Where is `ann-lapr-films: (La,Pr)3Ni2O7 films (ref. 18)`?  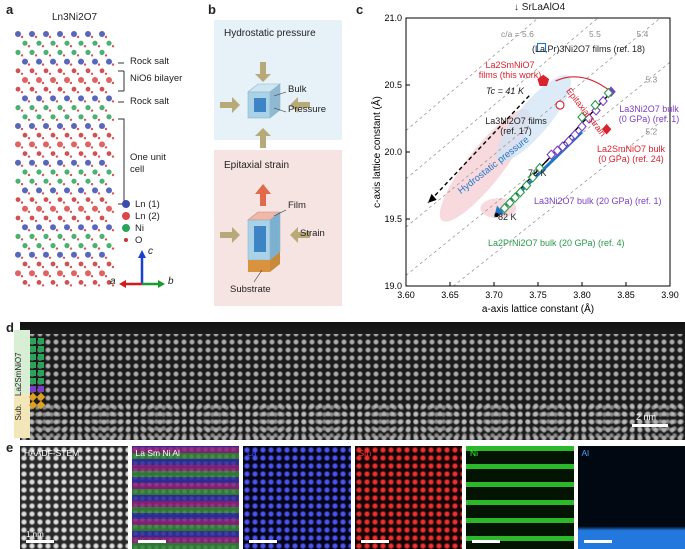
ann-lapr-films: (La,Pr)3Ni2O7 films (ref. 18) is located at coordinates (589, 49).